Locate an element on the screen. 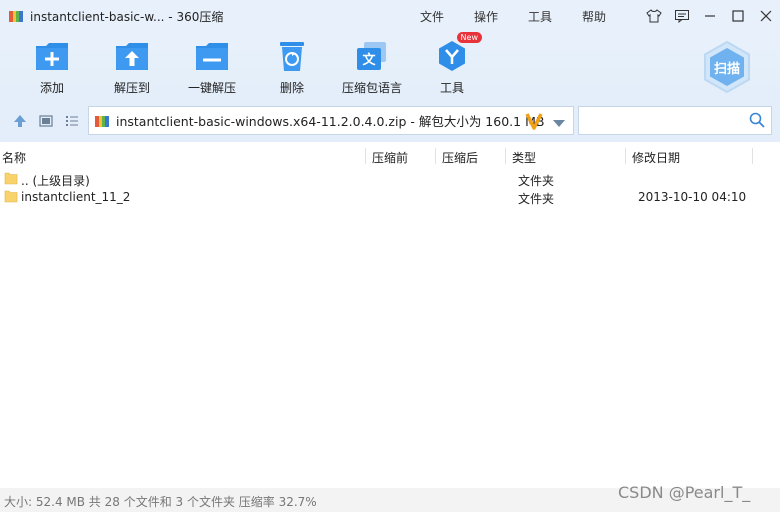 The height and width of the screenshot is (512, 780). toolbar: 添加 解压到 一键解压 删除 文 压缩包语言 New 工具 扫描 is located at coordinates (390, 66).